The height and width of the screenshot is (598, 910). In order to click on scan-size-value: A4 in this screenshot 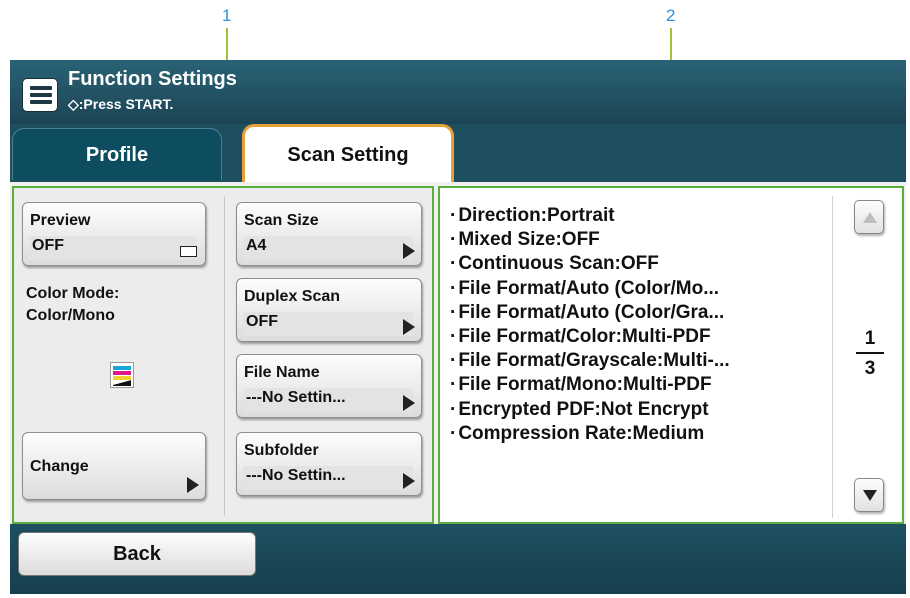, I will do `click(328, 248)`.